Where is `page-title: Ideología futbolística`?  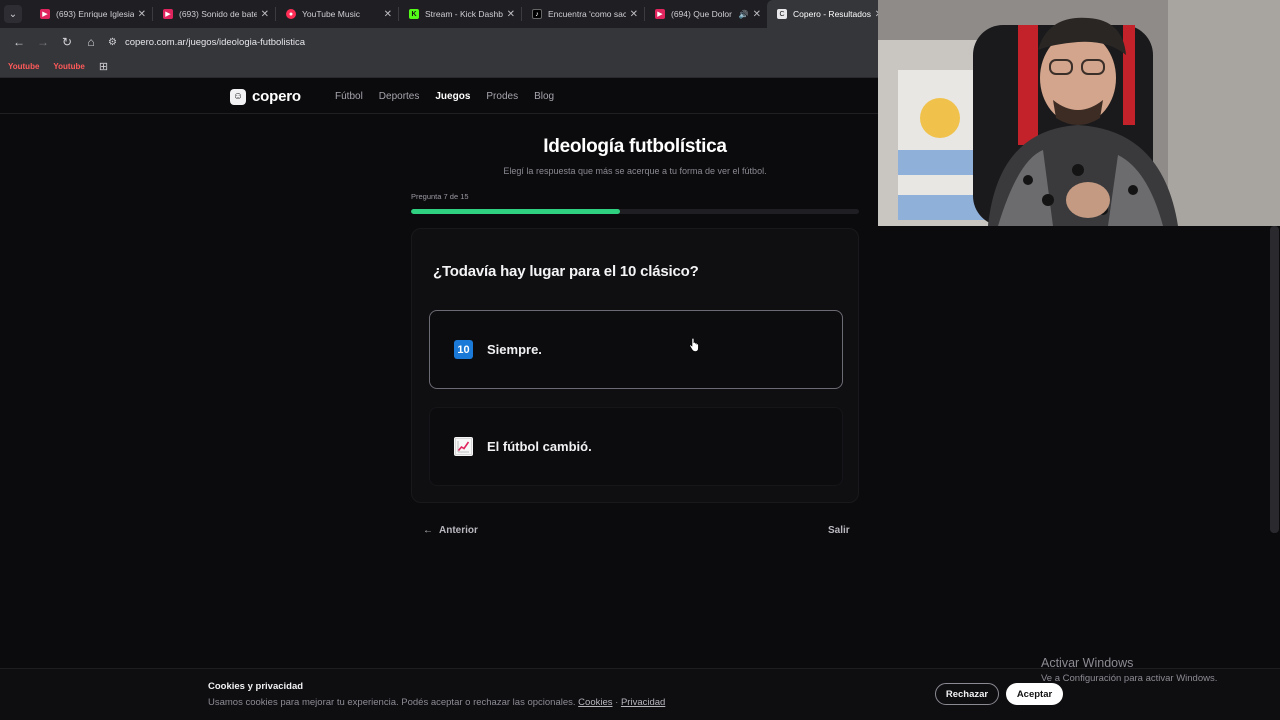 page-title: Ideología futbolística is located at coordinates (635, 146).